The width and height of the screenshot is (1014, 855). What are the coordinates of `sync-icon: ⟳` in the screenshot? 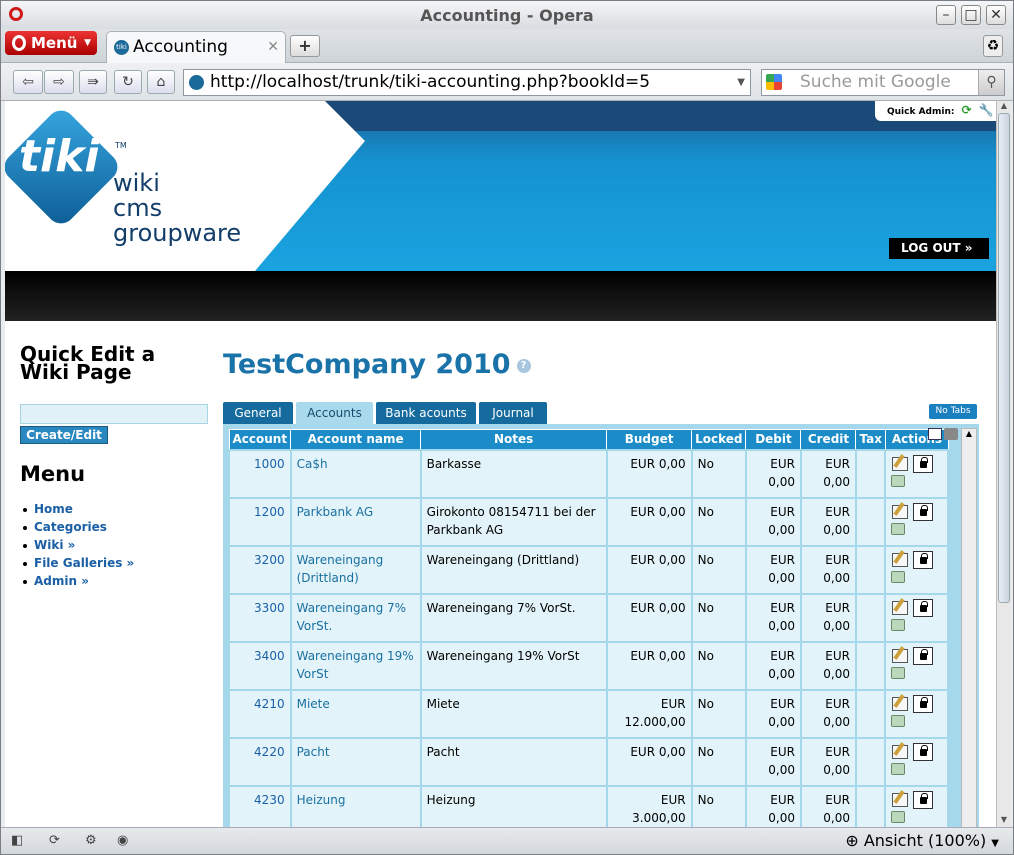 It's located at (57, 841).